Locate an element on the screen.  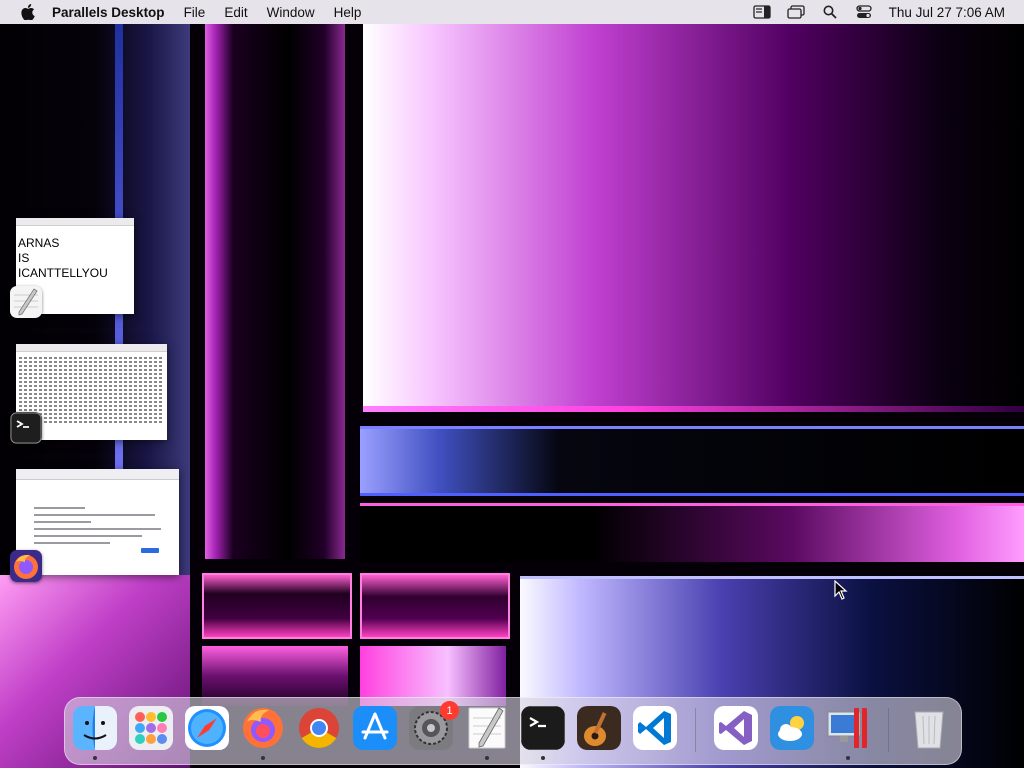
textedit-line: ICANTTELLYOU is located at coordinates (63, 273).